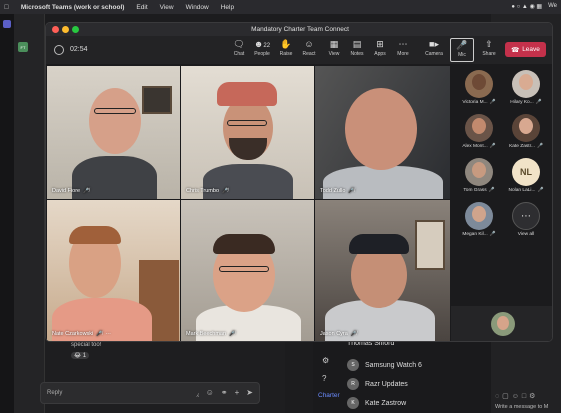  What do you see at coordinates (475, 190) in the screenshot?
I see `roster-name: Tom Grass` at bounding box center [475, 190].